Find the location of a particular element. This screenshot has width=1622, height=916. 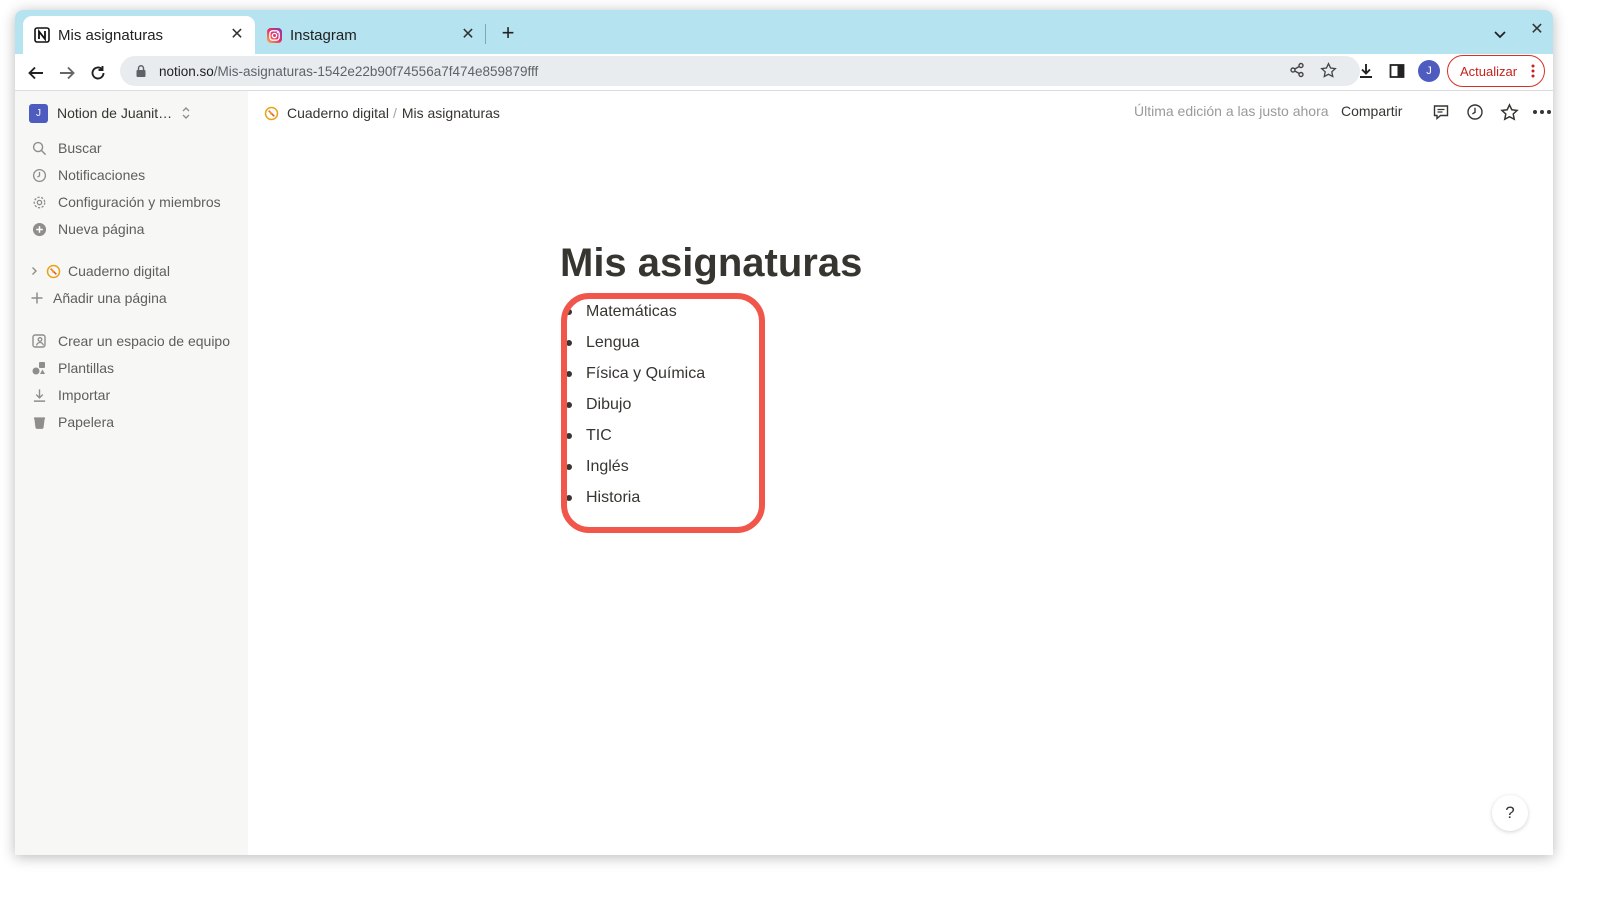

search-icon is located at coordinates (39, 148).